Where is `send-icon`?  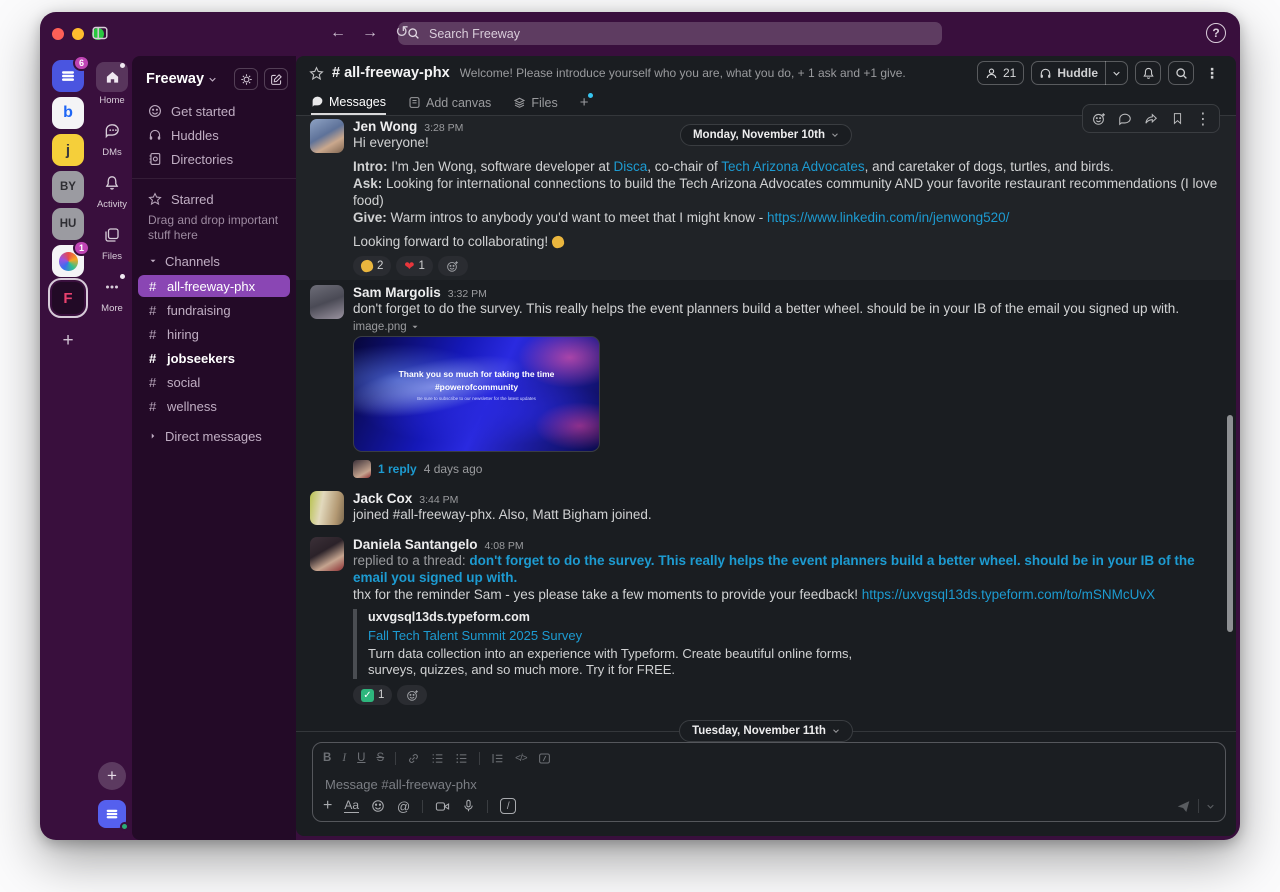
send-icon is located at coordinates (1183, 806).